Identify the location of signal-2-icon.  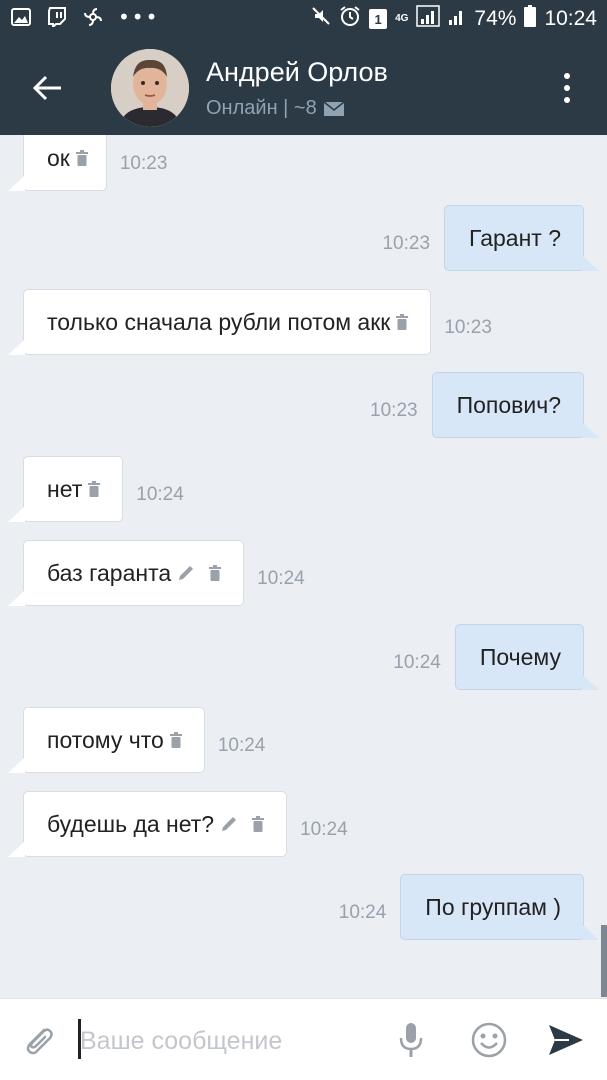
(457, 19).